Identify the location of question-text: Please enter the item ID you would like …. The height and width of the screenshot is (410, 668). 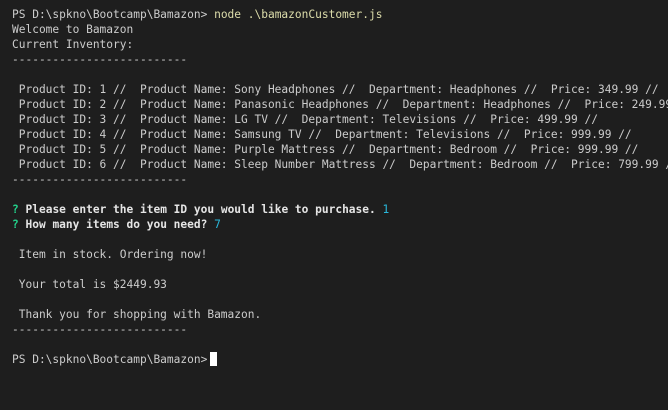
(200, 209).